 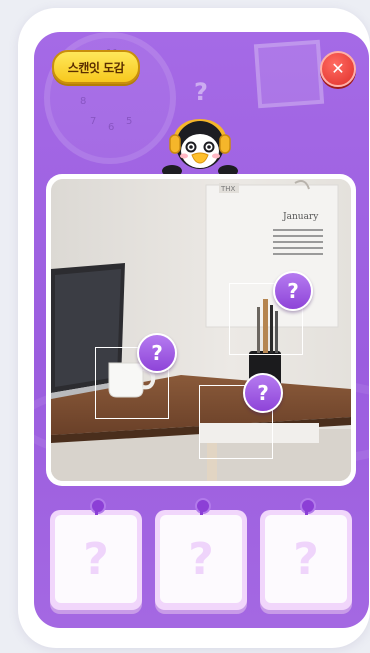 I want to click on background-photo-frame, so click(x=289, y=74).